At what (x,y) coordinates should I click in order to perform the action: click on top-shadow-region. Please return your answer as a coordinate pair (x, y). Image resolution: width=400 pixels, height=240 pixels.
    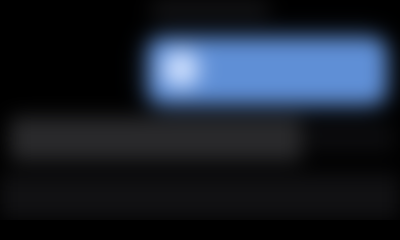
    Looking at the image, I should click on (210, 9).